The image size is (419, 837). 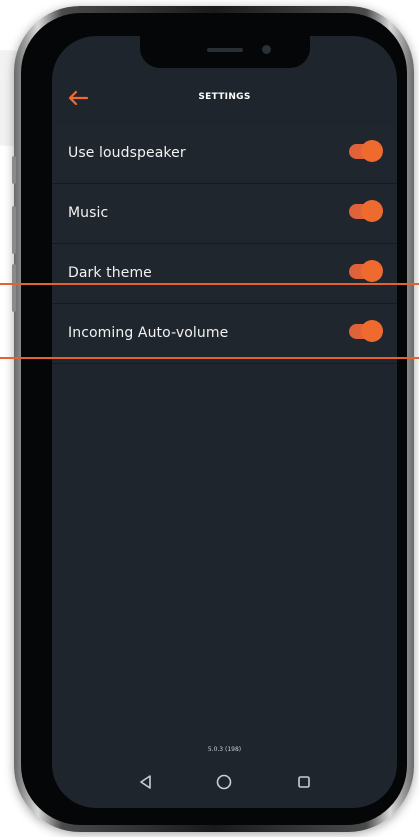 What do you see at coordinates (14, 230) in the screenshot?
I see `volume-up-button` at bounding box center [14, 230].